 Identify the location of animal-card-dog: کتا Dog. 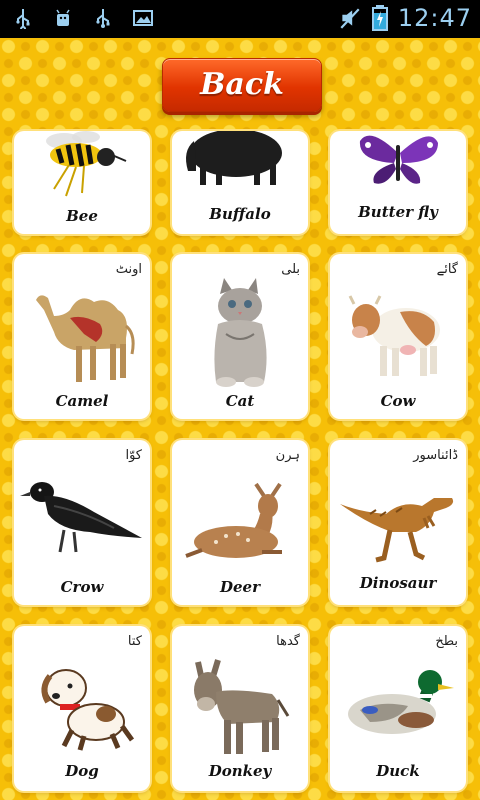
(82, 708).